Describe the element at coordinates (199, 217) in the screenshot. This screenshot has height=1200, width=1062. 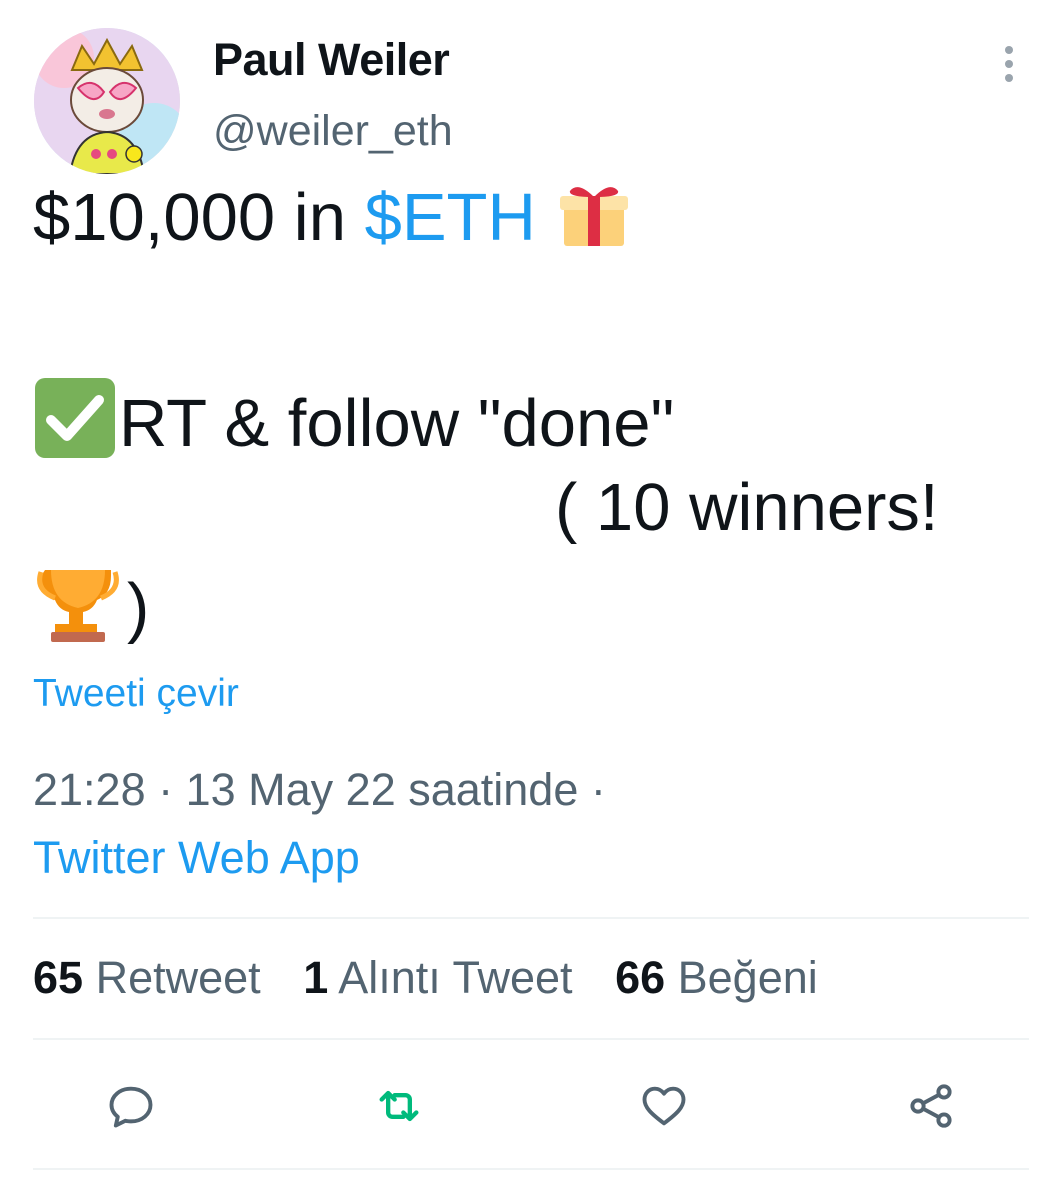
I see `tweet-text-prefix: $10,000 in` at that location.